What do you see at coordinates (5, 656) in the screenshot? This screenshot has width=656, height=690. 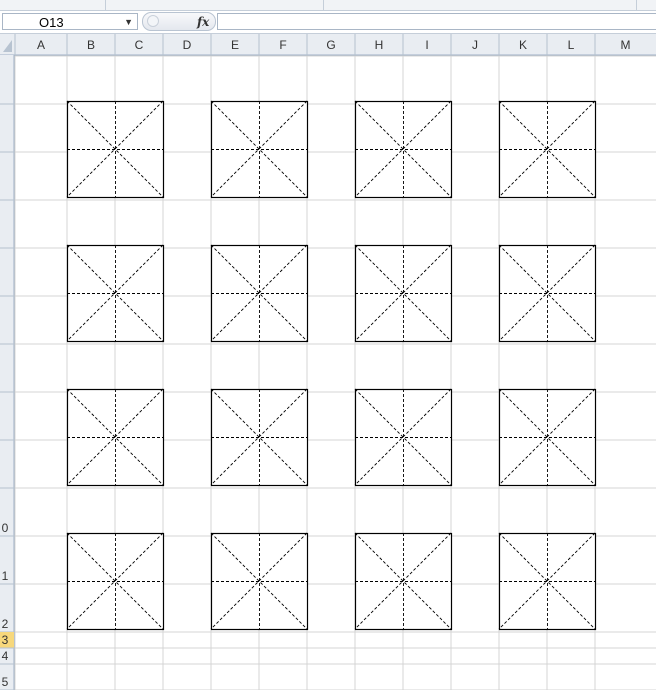 I see `row-header-label: 4` at bounding box center [5, 656].